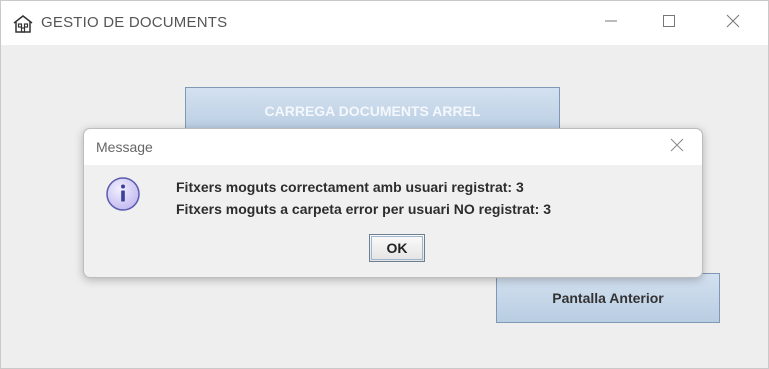  Describe the element at coordinates (23, 24) in the screenshot. I see `building-icon` at that location.